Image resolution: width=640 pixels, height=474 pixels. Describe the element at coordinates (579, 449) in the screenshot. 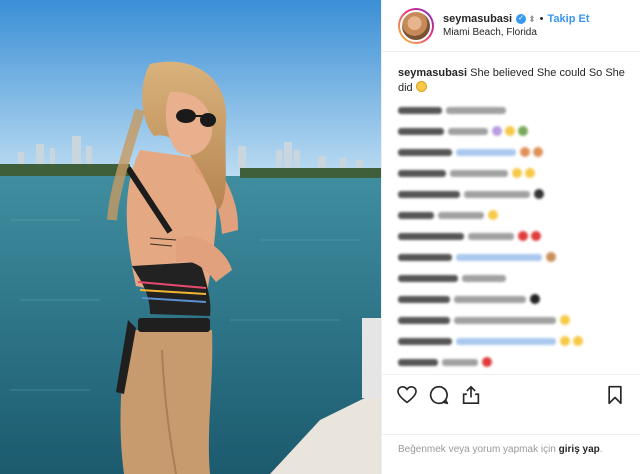

I see `login-link: giriş yap` at that location.